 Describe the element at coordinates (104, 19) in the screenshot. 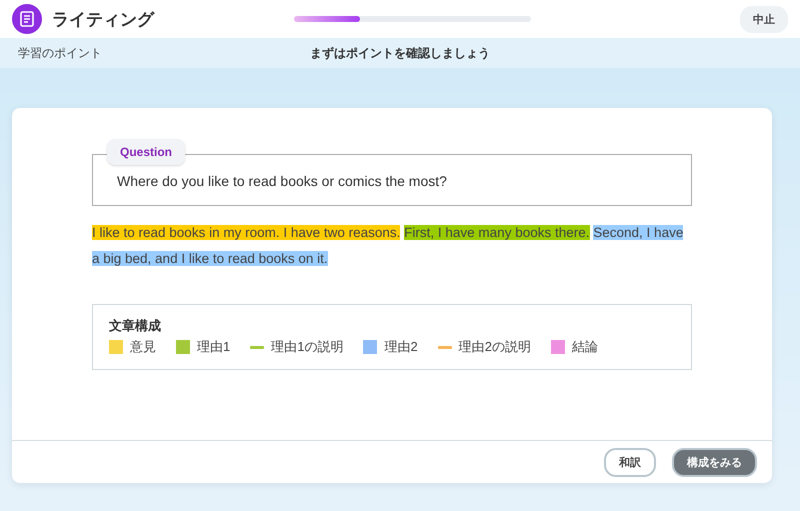

I see `page-title: ライティング` at that location.